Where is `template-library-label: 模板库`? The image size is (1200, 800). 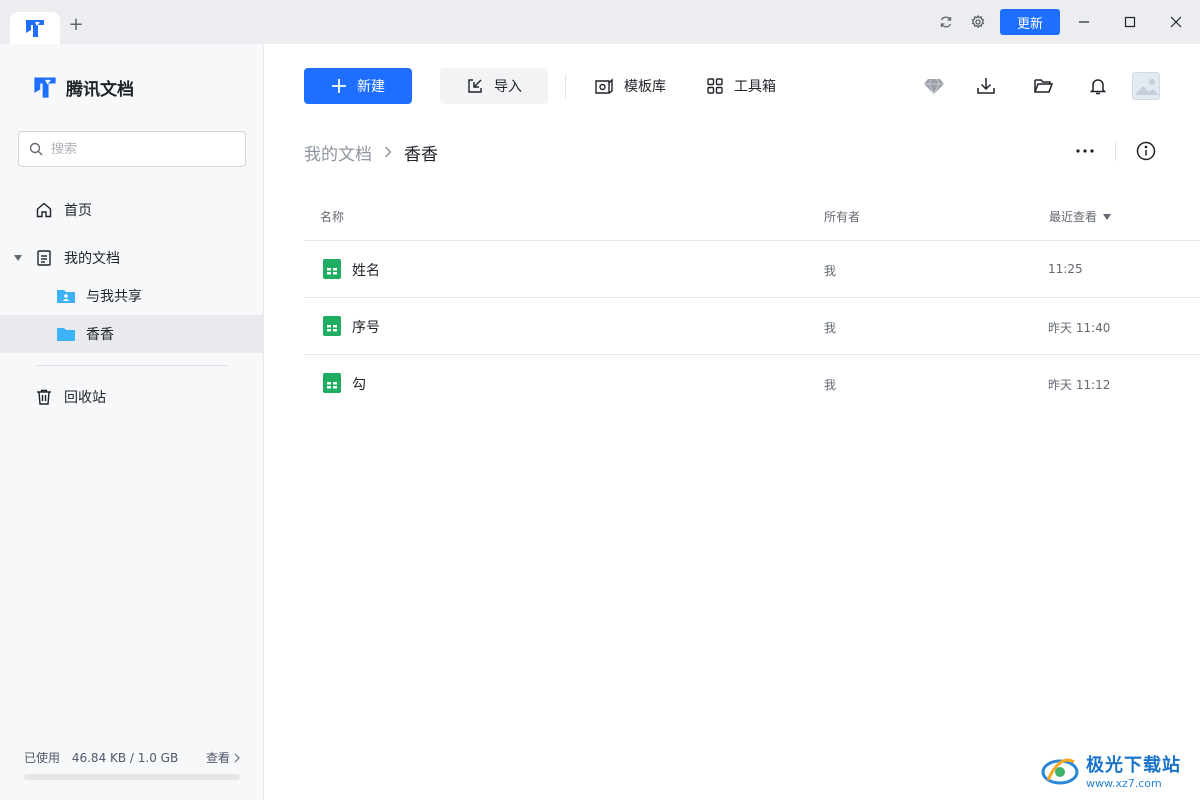
template-library-label: 模板库 is located at coordinates (645, 87).